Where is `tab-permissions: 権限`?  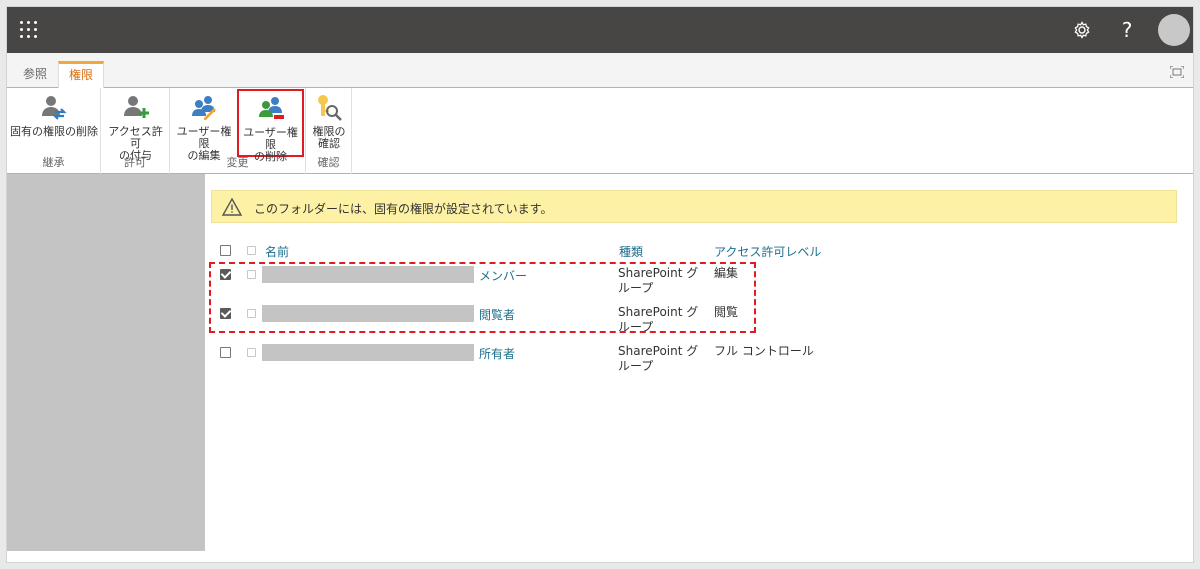
tab-permissions: 権限 is located at coordinates (81, 75).